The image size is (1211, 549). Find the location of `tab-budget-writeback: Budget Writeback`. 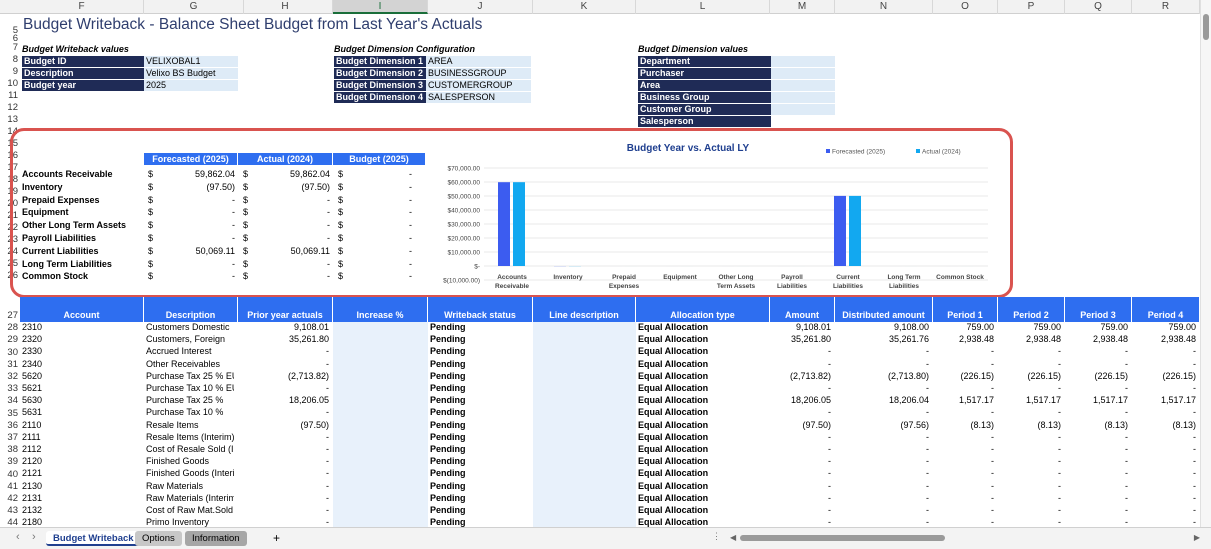

tab-budget-writeback: Budget Writeback is located at coordinates (93, 538).